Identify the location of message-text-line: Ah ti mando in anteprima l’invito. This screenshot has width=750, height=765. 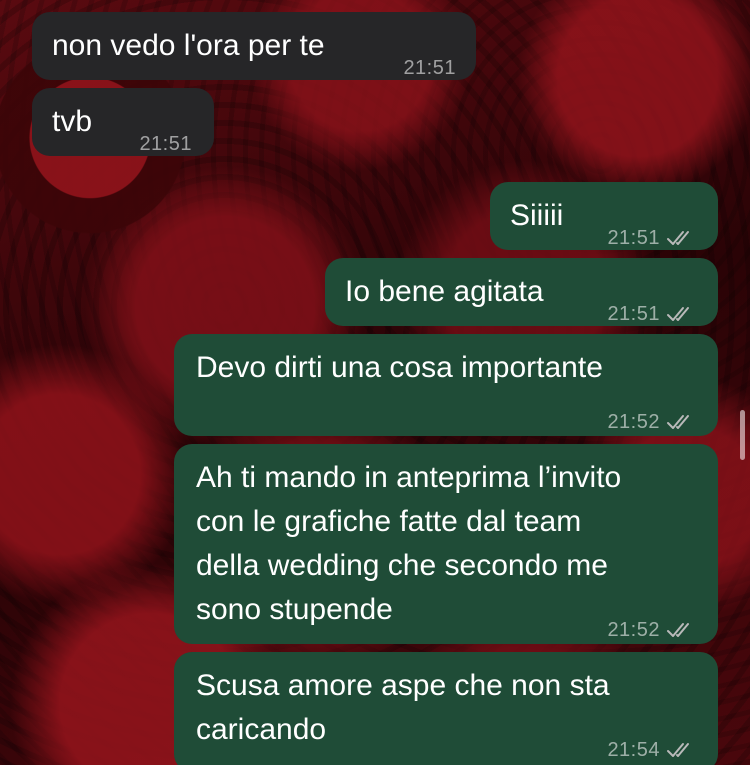
(409, 477).